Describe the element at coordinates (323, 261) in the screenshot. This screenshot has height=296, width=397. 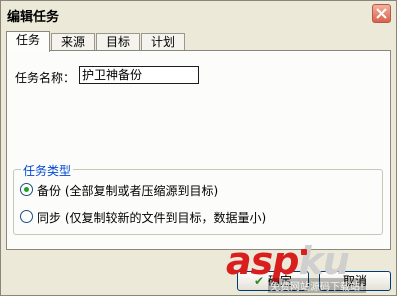
I see `logo-ku: ku` at that location.